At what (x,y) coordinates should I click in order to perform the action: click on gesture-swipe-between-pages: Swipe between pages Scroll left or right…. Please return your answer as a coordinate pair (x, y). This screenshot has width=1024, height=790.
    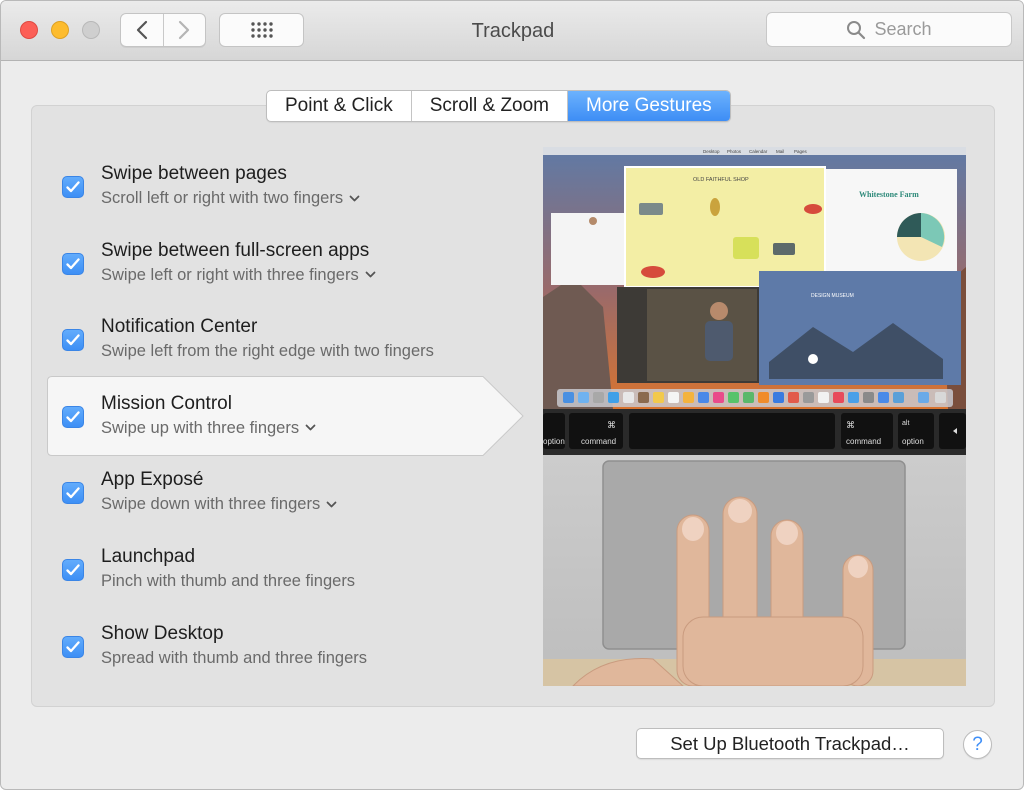
    Looking at the image, I should click on (287, 184).